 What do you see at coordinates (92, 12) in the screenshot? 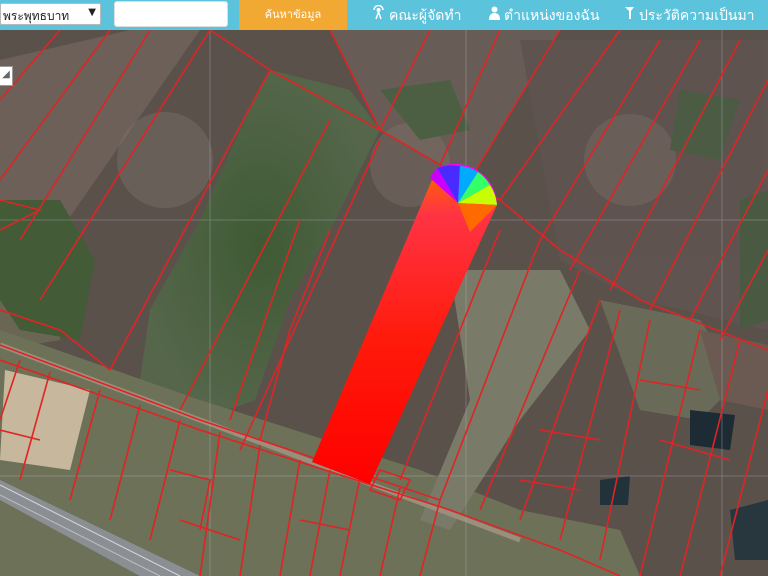
I see `chevron-down-icon: ▼` at bounding box center [92, 12].